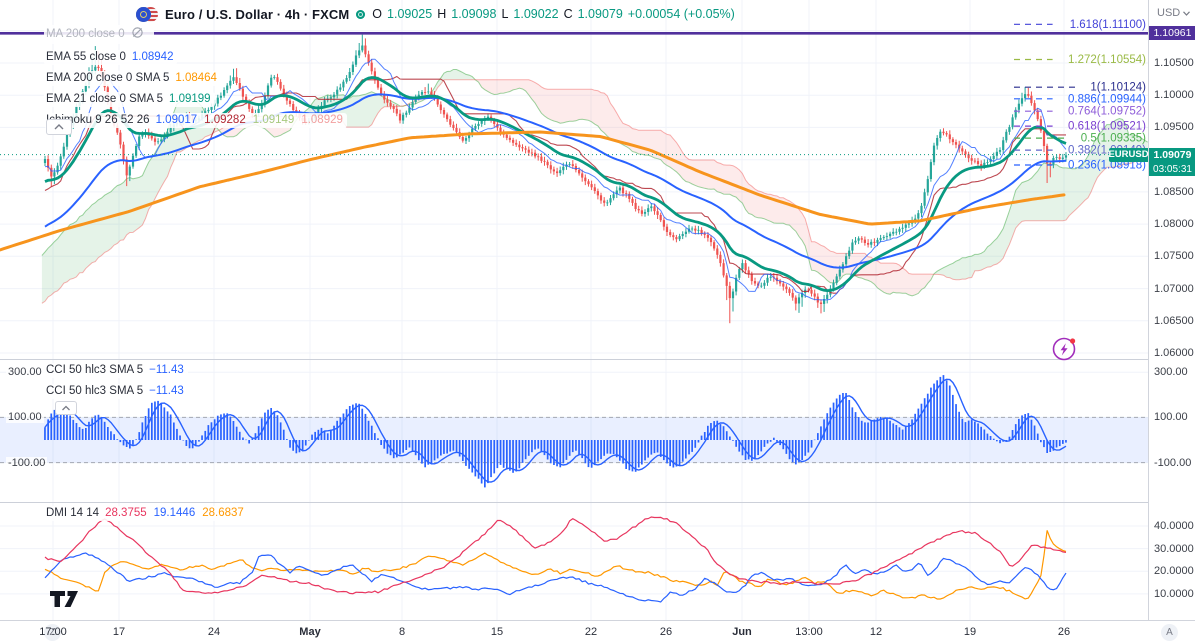 Image resolution: width=1195 pixels, height=644 pixels. I want to click on price-tick: 1.08500, so click(1174, 191).